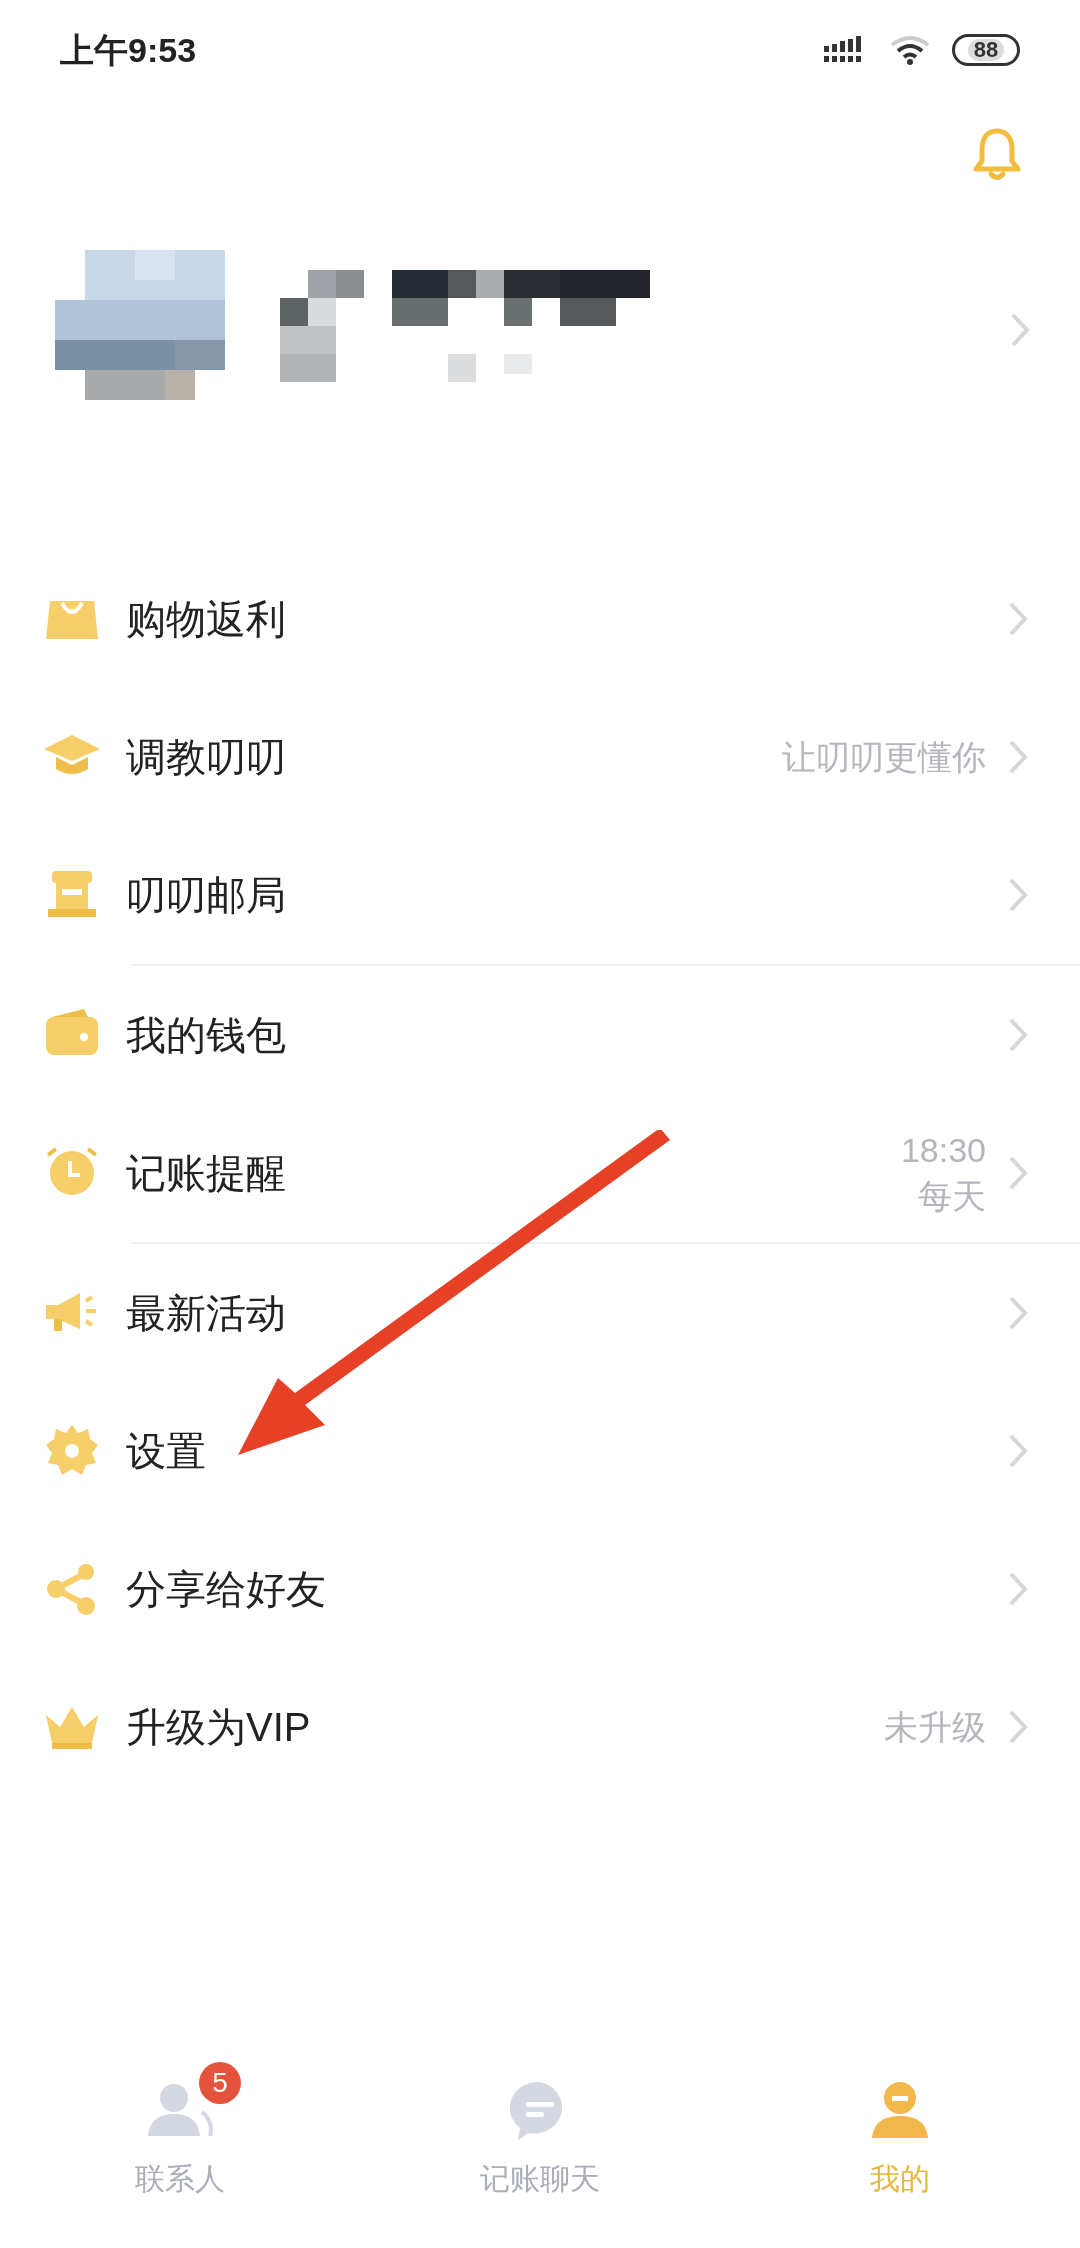 This screenshot has width=1080, height=2248. Describe the element at coordinates (943, 1150) in the screenshot. I see `menu-detail: 18:30` at that location.